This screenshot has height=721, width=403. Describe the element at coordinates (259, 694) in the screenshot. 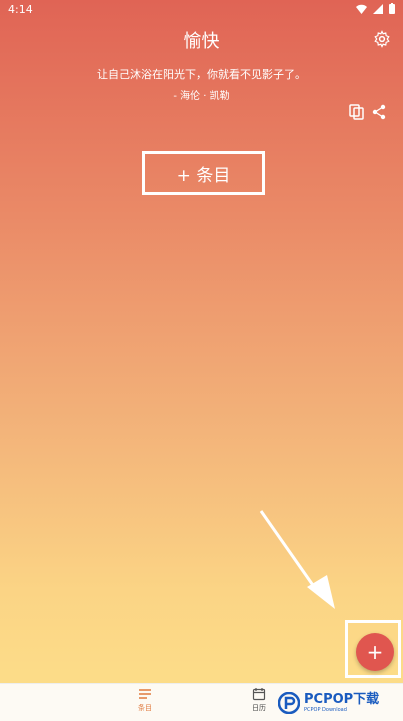

I see `calendar-icon` at that location.